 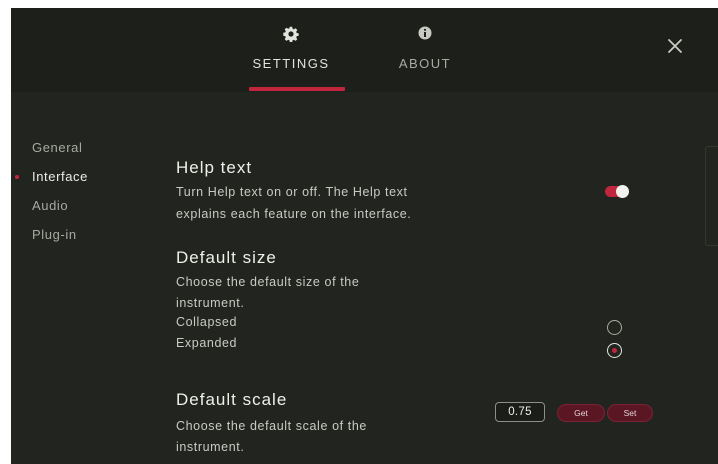 I want to click on default-scale-title: Default scale, so click(x=232, y=399).